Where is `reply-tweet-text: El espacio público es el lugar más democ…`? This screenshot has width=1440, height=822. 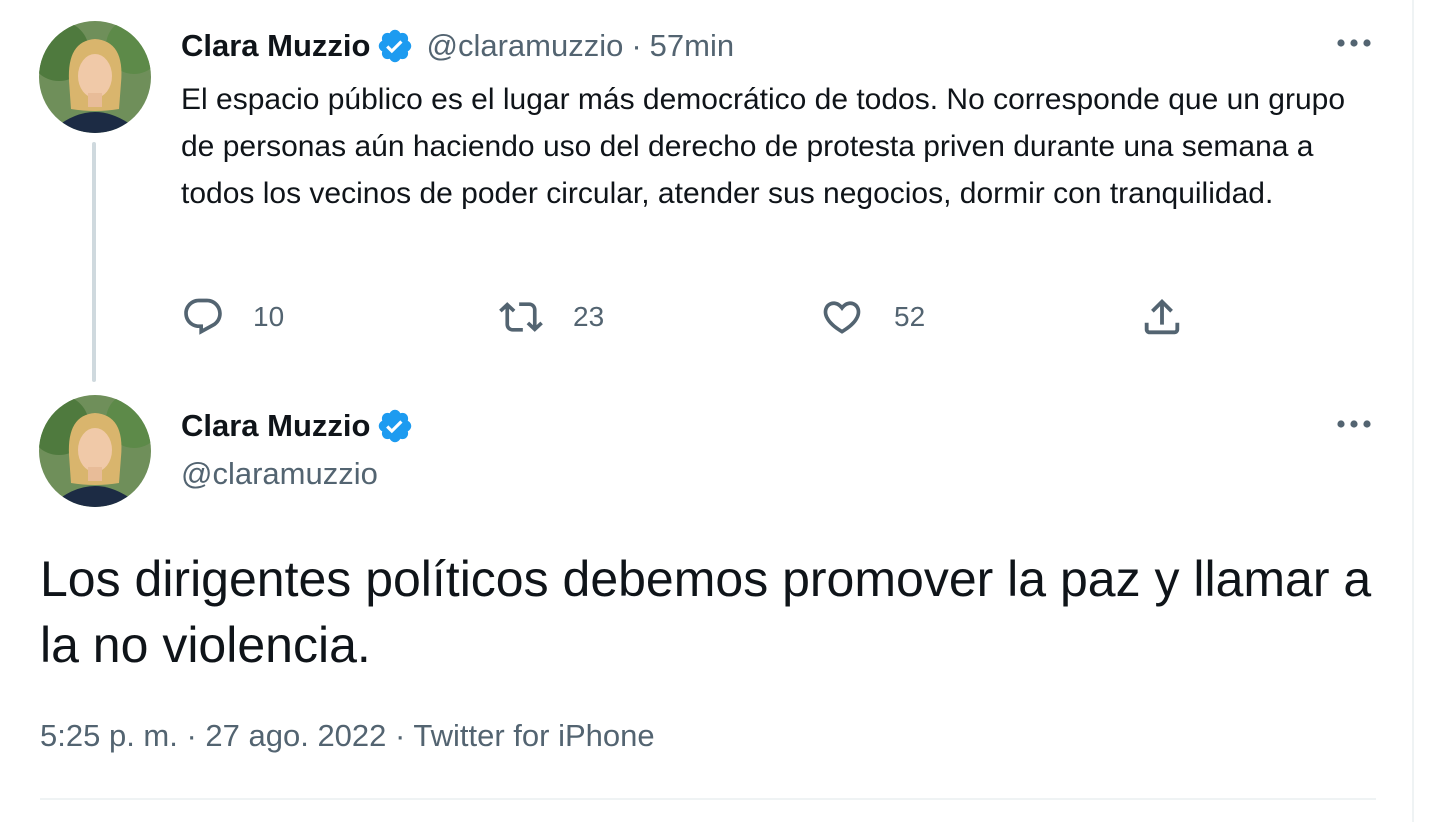
reply-tweet-text: El espacio público es el lugar más democ… is located at coordinates (763, 146).